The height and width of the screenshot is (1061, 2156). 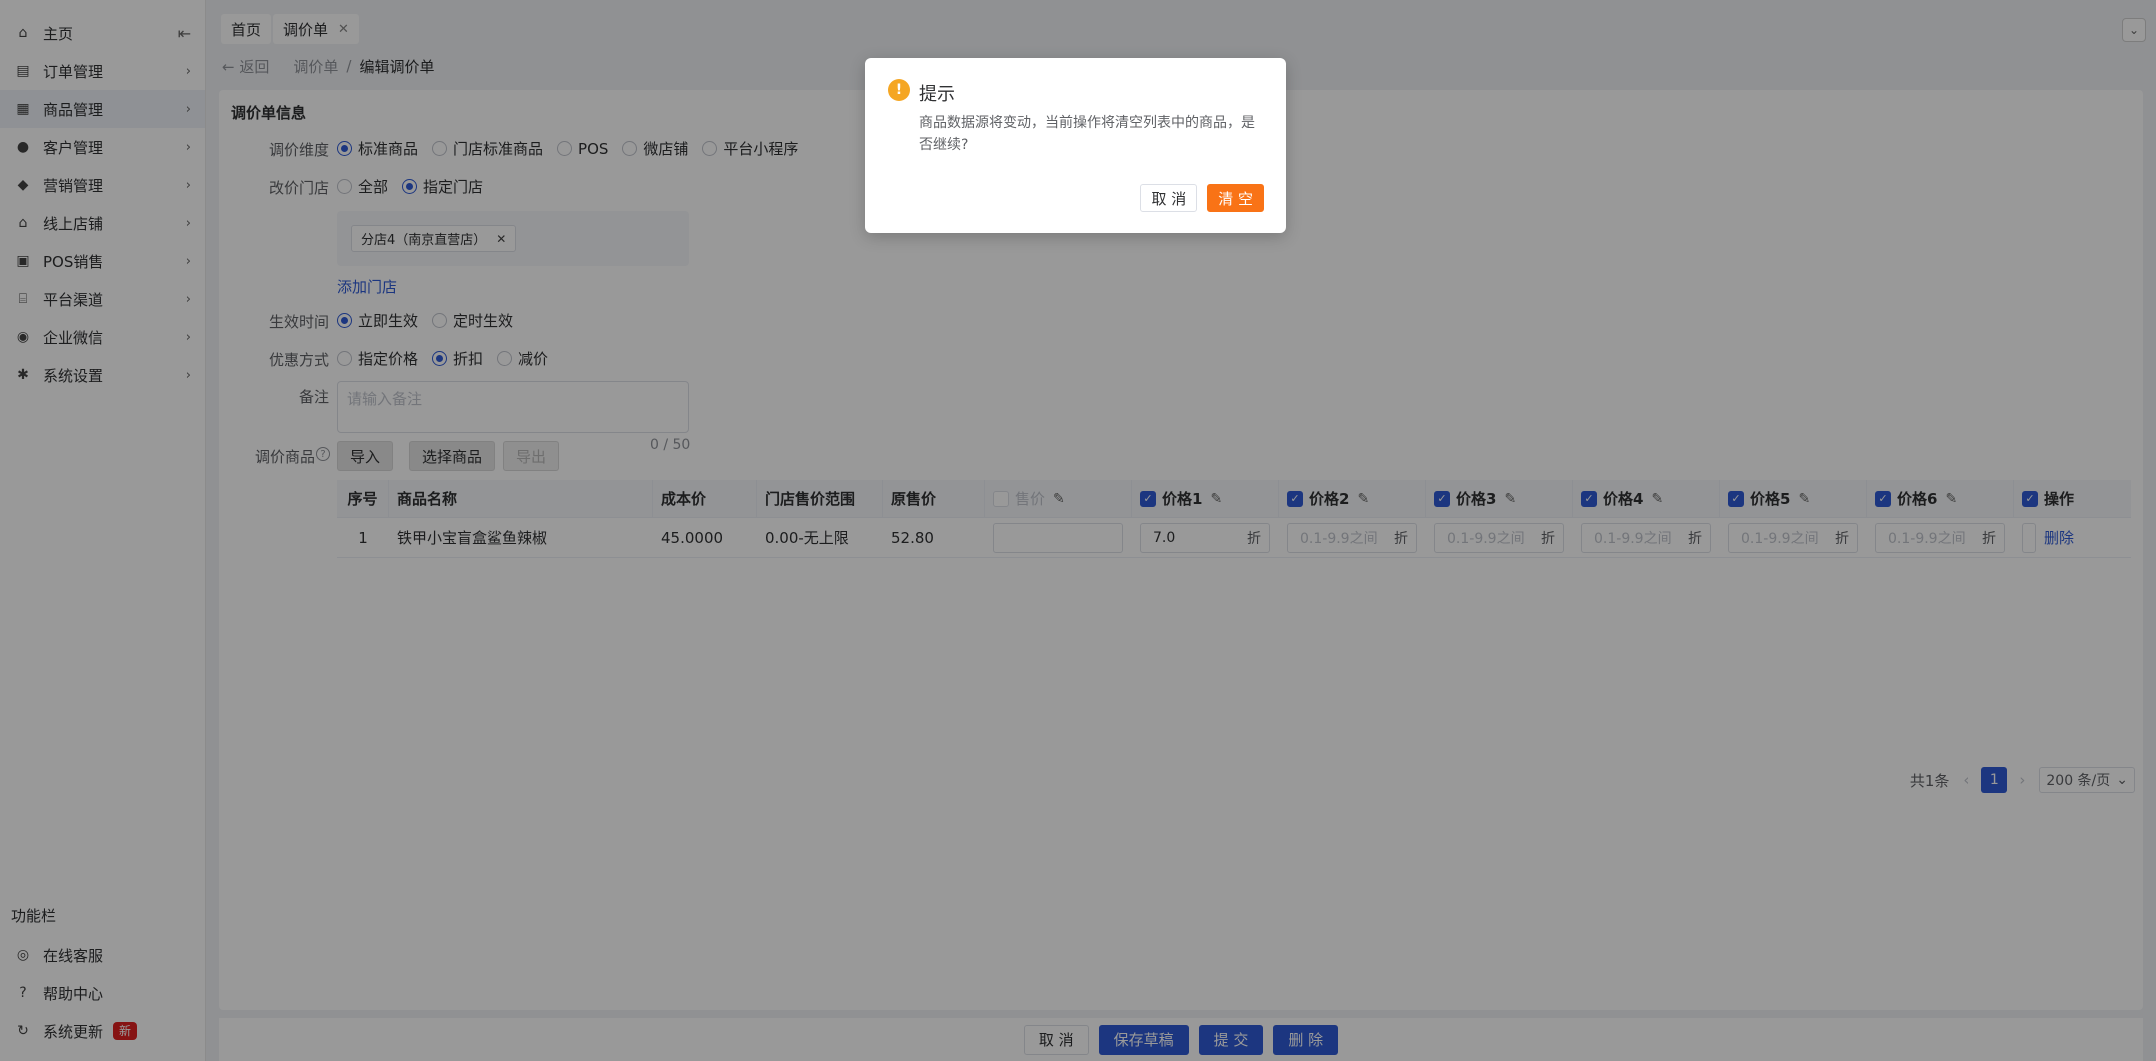 I want to click on dialog-clear-button: 清 空, so click(x=1235, y=198).